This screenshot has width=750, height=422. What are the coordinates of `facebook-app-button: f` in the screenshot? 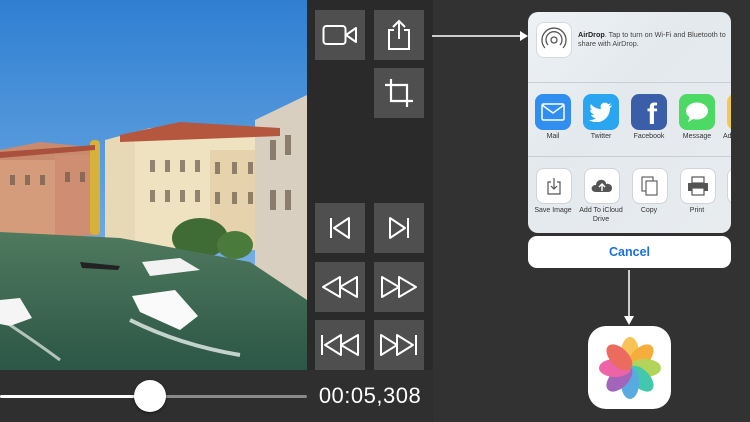 It's located at (649, 112).